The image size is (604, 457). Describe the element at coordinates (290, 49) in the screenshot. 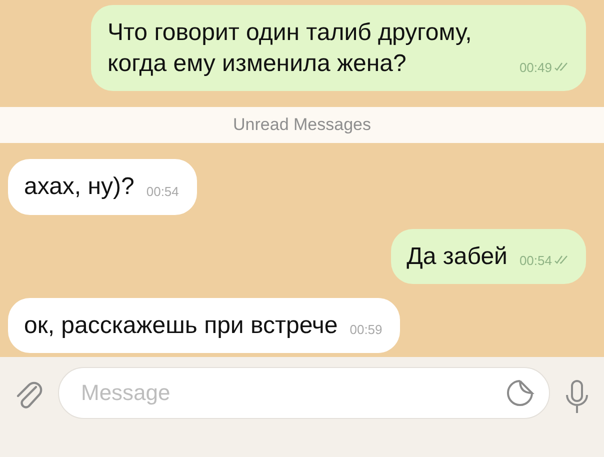

I see `message-text: Что говорит один талиб другому, когда ему изменила жена?` at that location.